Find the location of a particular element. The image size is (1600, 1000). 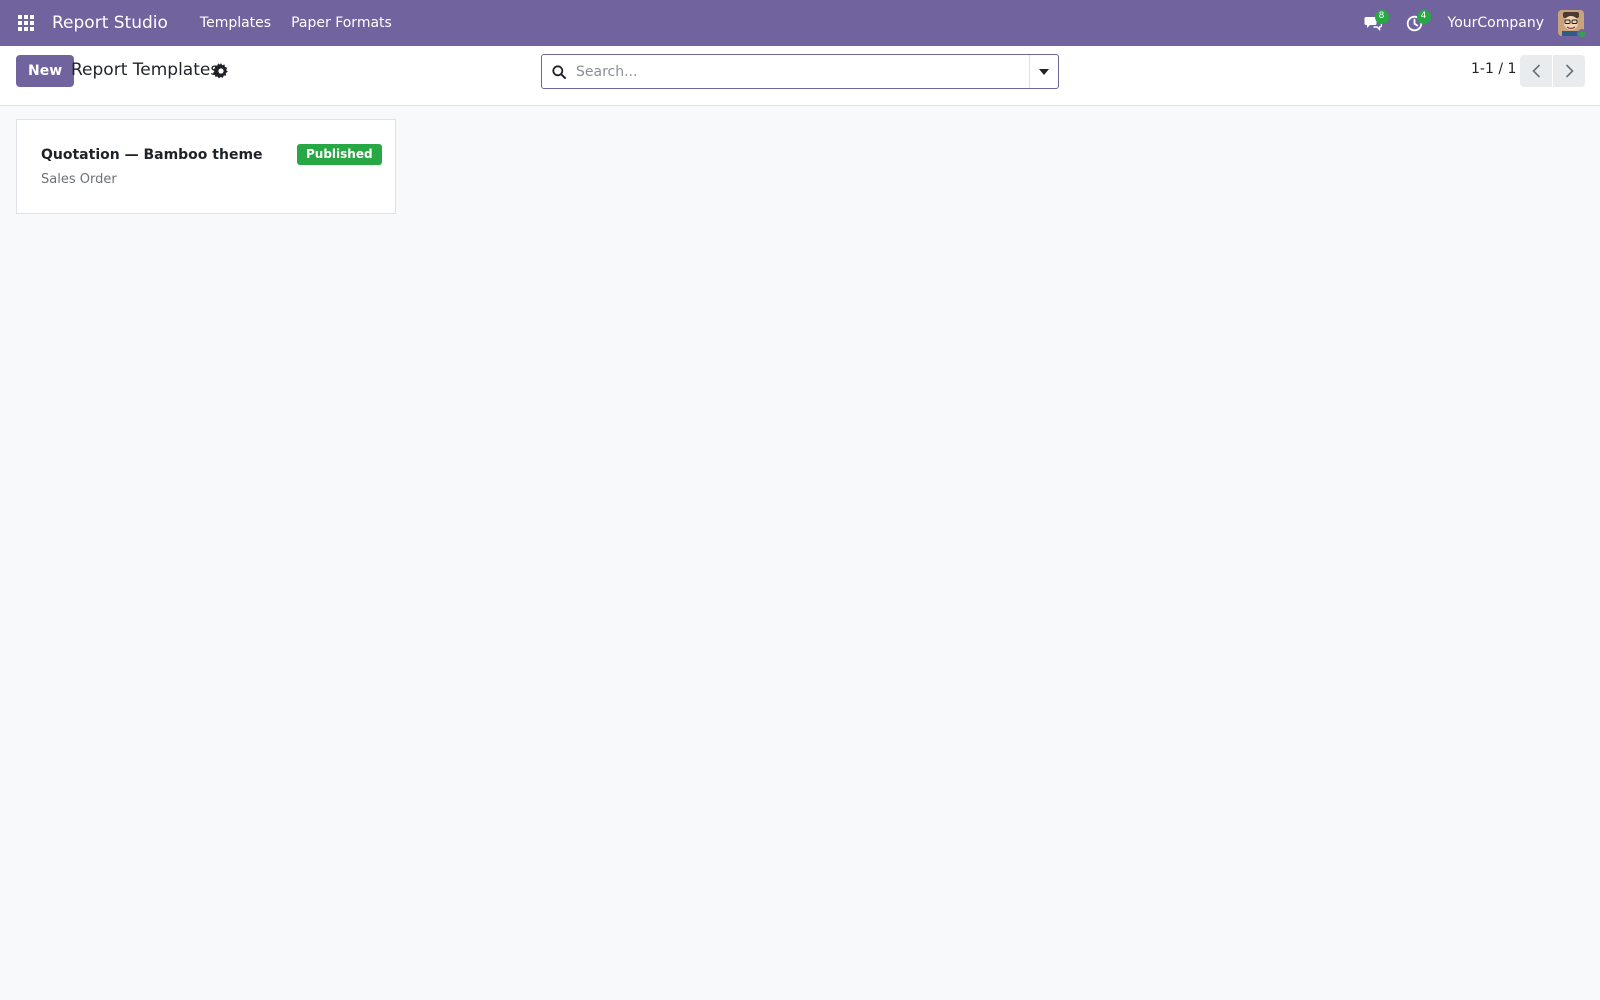

control-panel: New Report Templates 1-1 / 1 is located at coordinates (800, 76).